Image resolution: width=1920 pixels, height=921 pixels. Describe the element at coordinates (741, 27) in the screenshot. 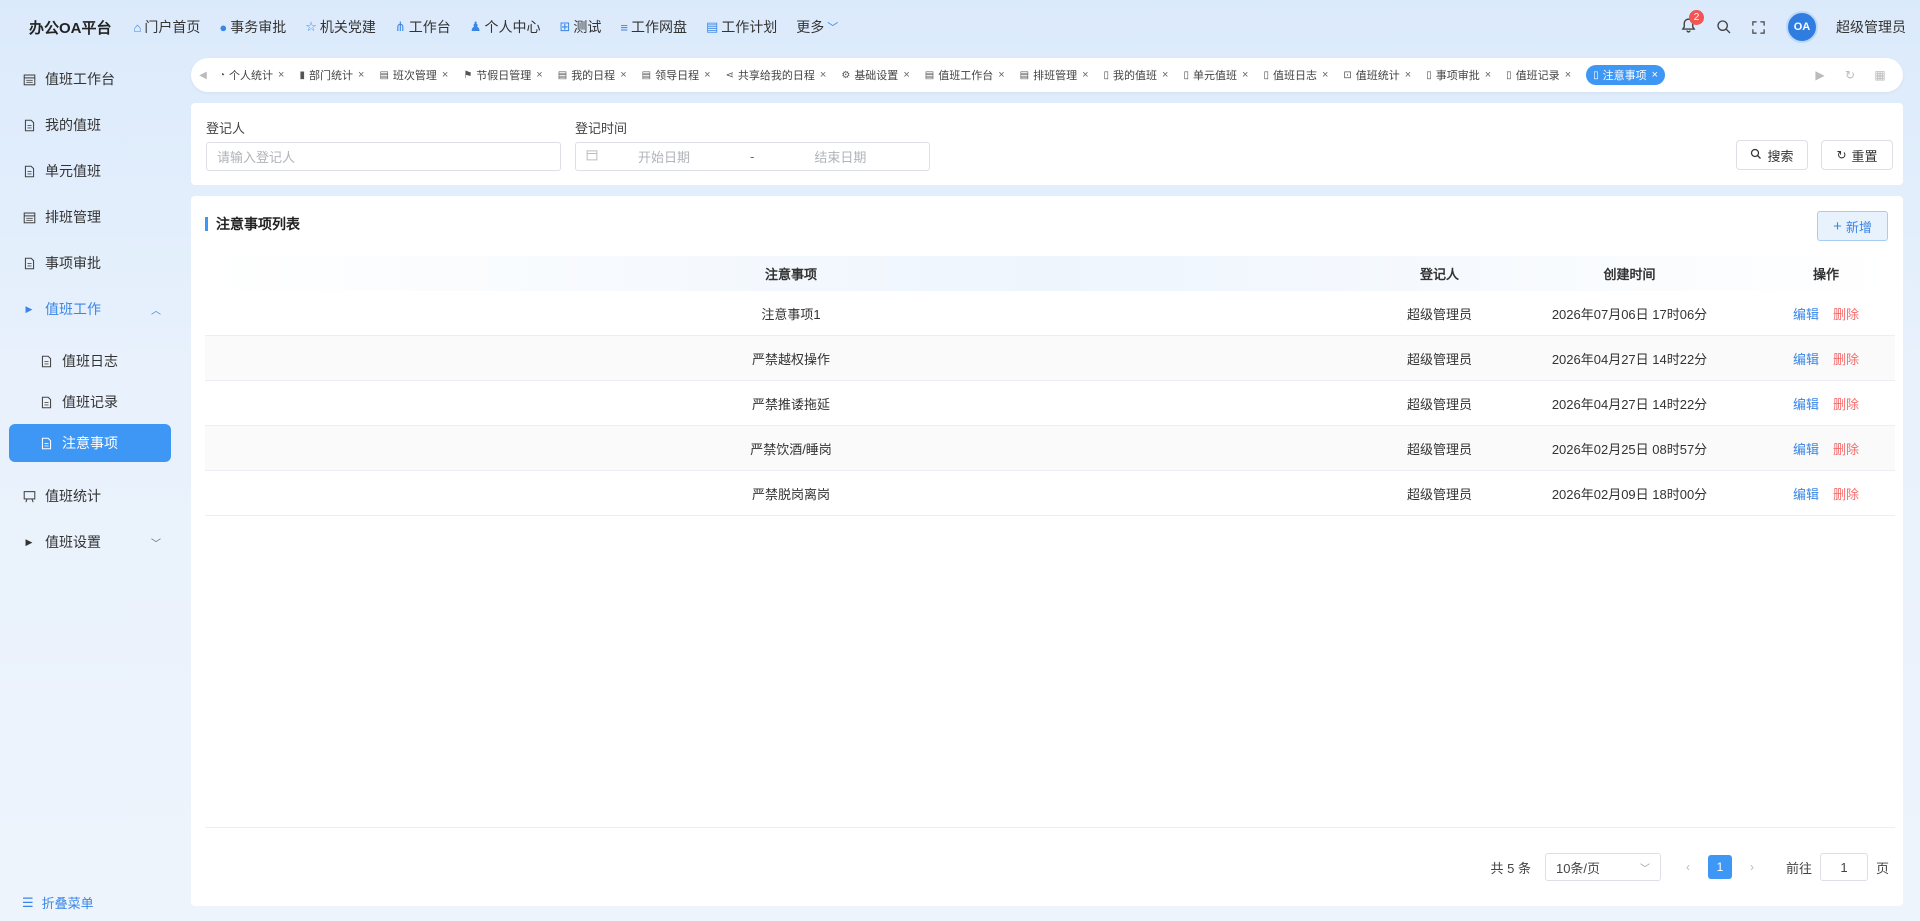

I see `nav-item-7: ▤ 工作计划` at that location.